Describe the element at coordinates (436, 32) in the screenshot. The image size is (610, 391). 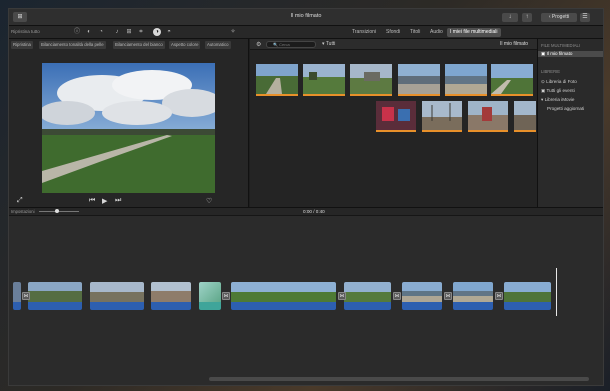
I see `tab-audio: Audio` at that location.